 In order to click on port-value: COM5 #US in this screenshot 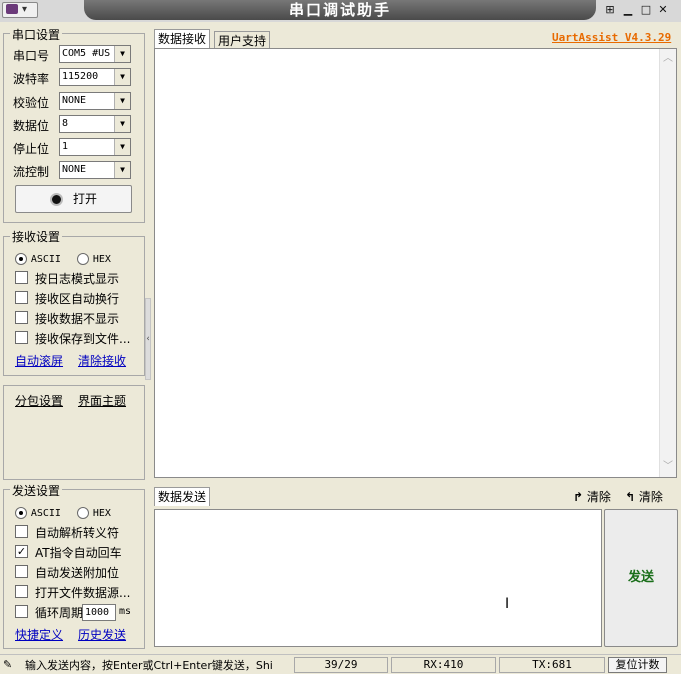, I will do `click(86, 53)`.